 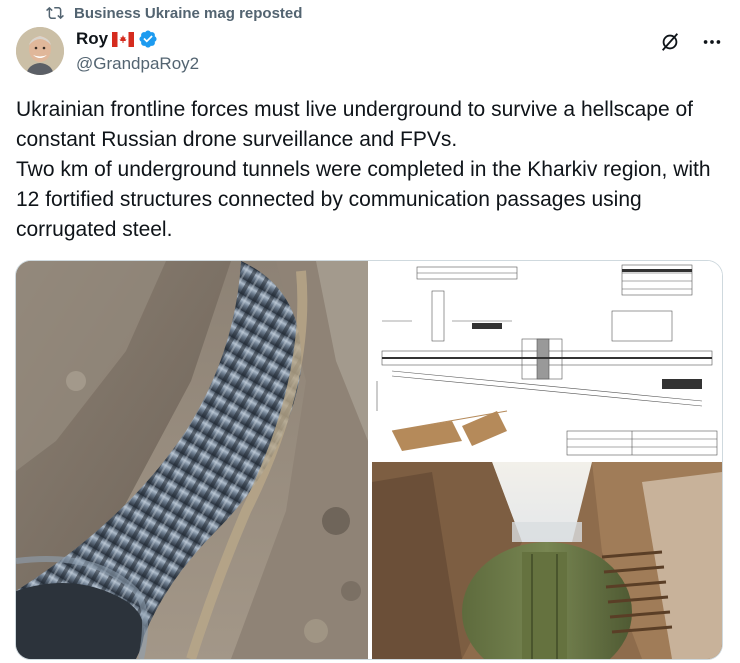 What do you see at coordinates (92, 39) in the screenshot?
I see `author-name: Roy` at bounding box center [92, 39].